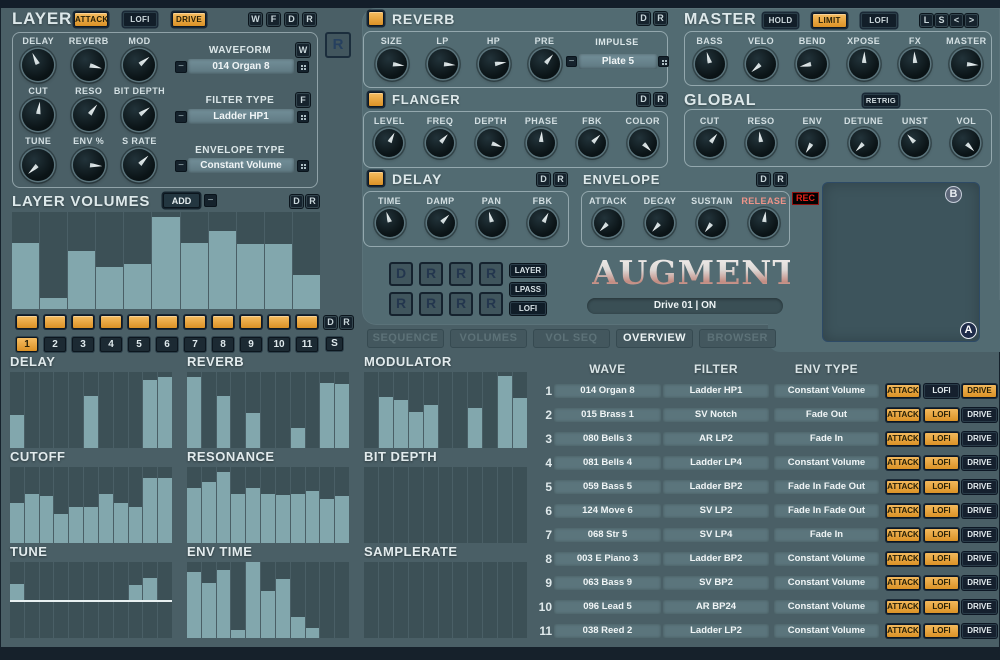  I want to click on decay-knob, so click(660, 223).